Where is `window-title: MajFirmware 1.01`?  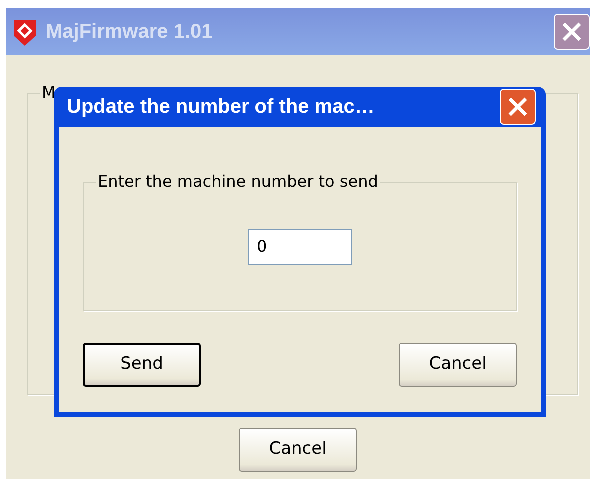 window-title: MajFirmware 1.01 is located at coordinates (129, 32).